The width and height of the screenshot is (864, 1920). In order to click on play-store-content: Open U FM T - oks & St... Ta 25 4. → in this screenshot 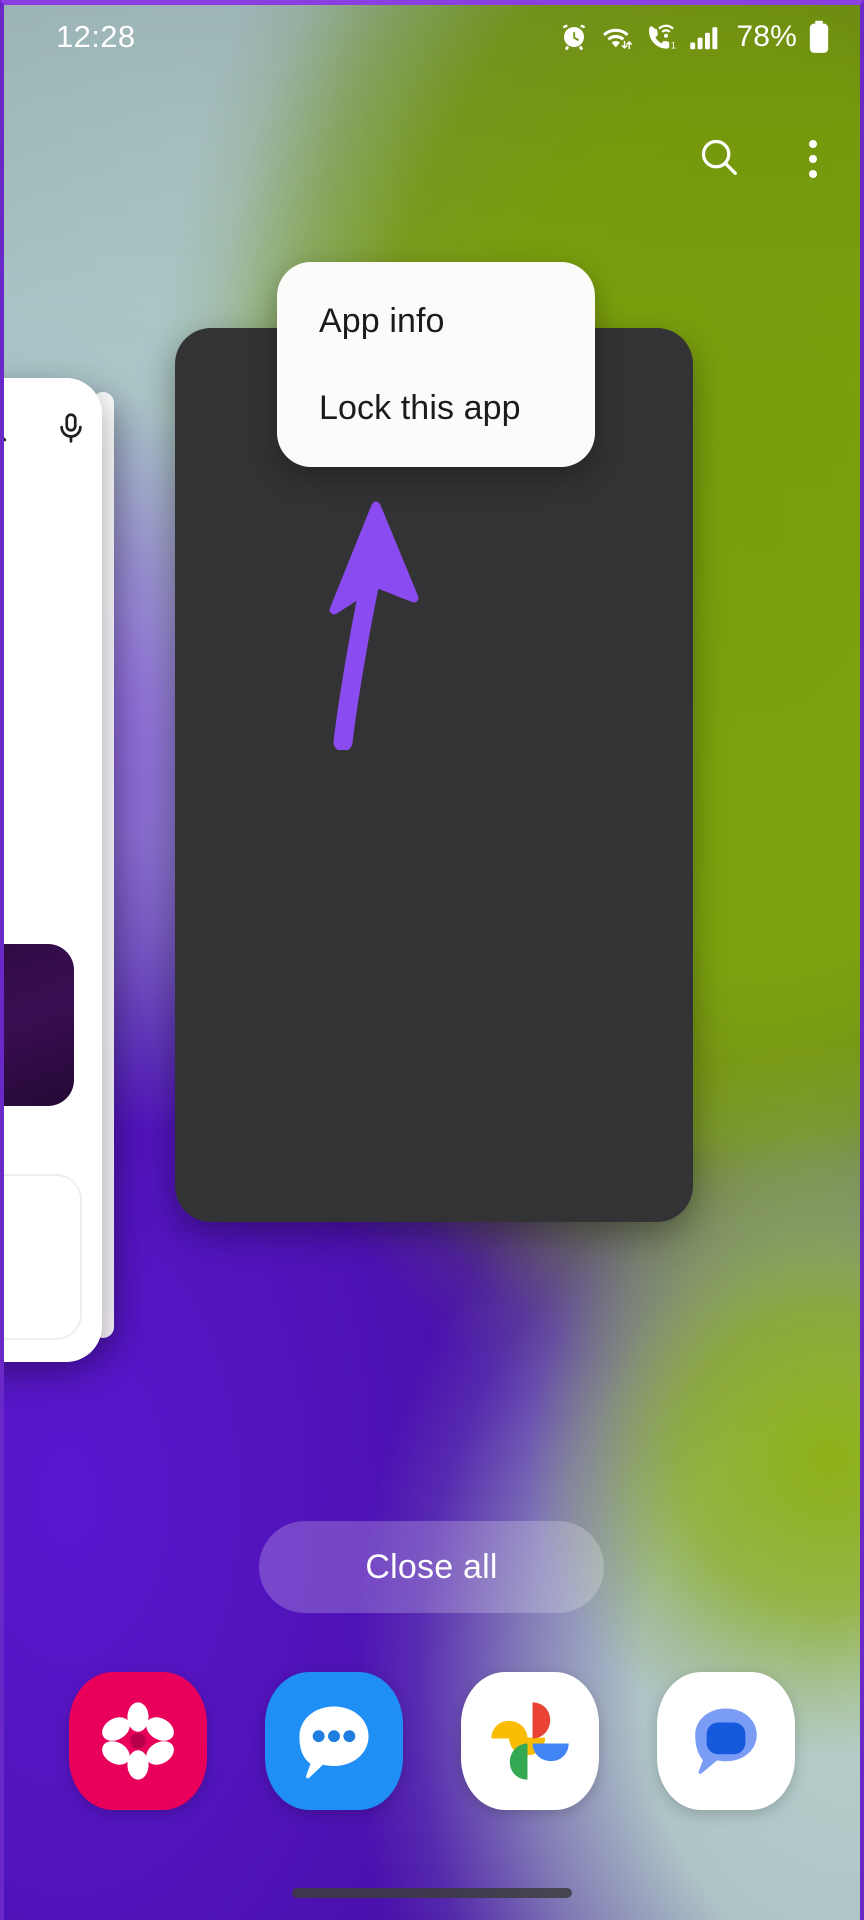, I will do `click(51, 870)`.